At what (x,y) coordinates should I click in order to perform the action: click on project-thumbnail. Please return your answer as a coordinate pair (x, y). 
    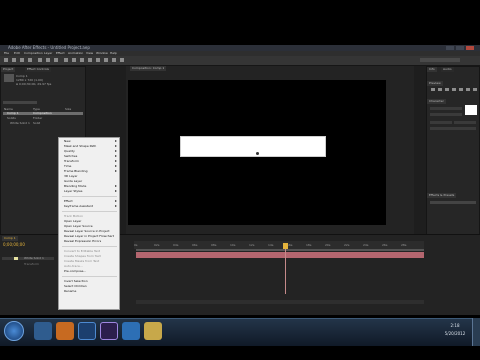
    Looking at the image, I should click on (9, 78).